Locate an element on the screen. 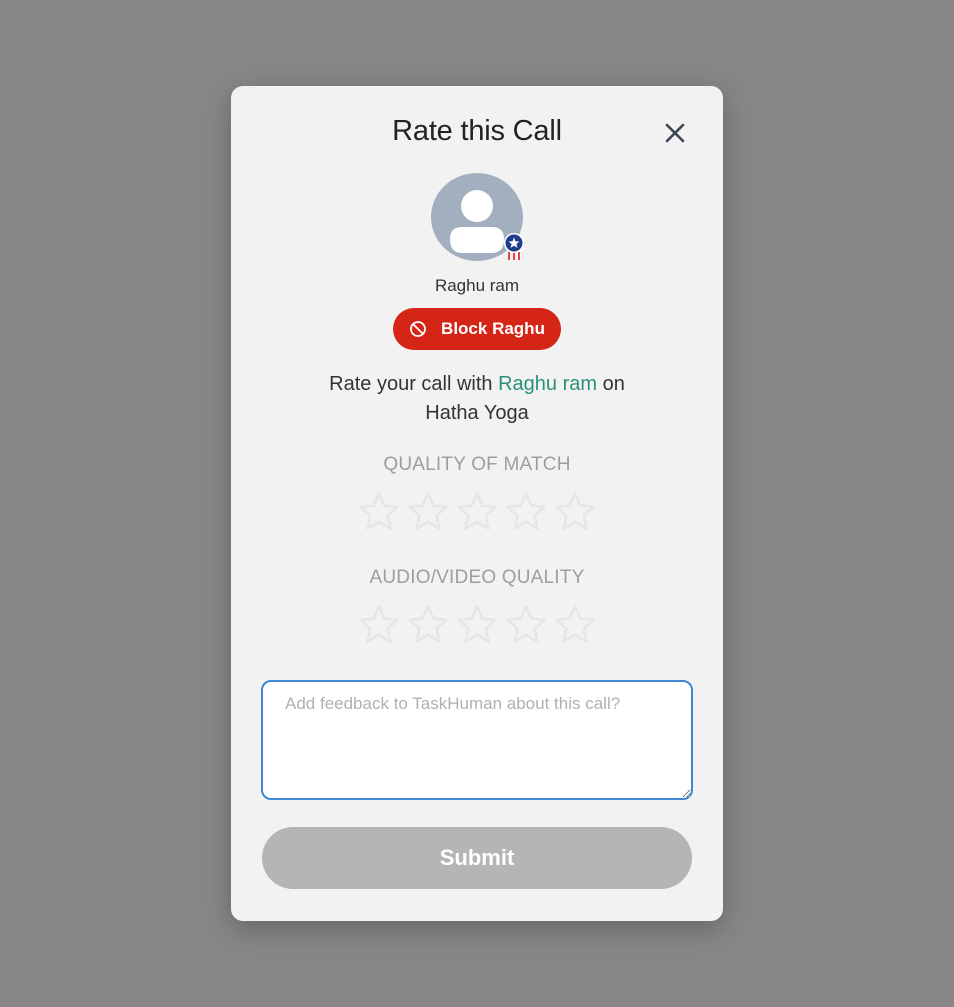  avatar is located at coordinates (477, 217).